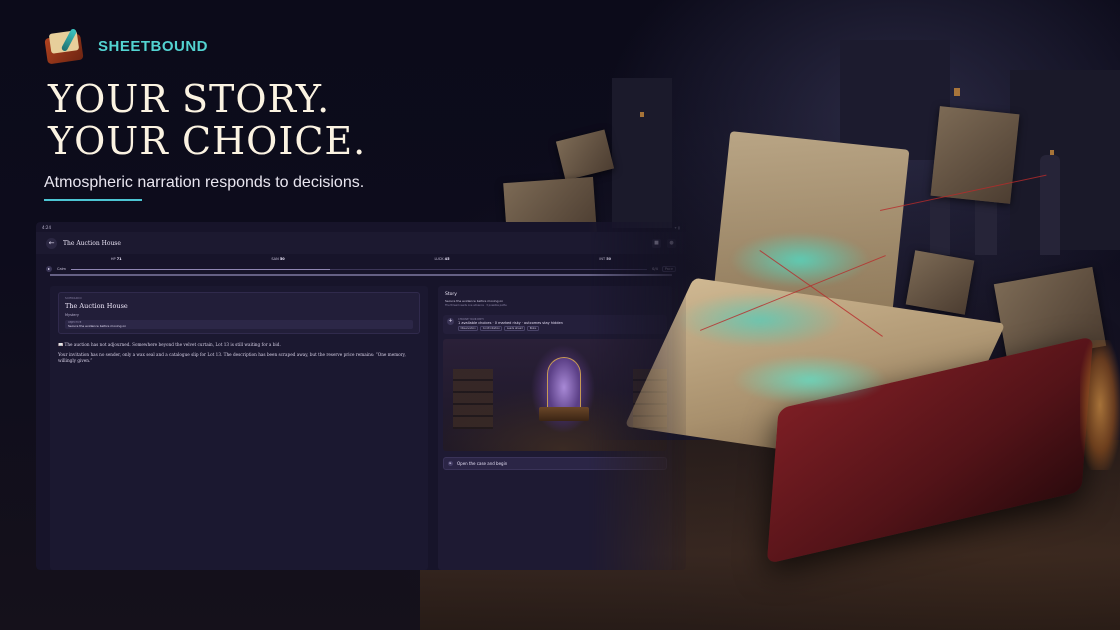 The height and width of the screenshot is (630, 1120). What do you see at coordinates (677, 227) in the screenshot?
I see `status-icons: ▾ ▮` at bounding box center [677, 227].